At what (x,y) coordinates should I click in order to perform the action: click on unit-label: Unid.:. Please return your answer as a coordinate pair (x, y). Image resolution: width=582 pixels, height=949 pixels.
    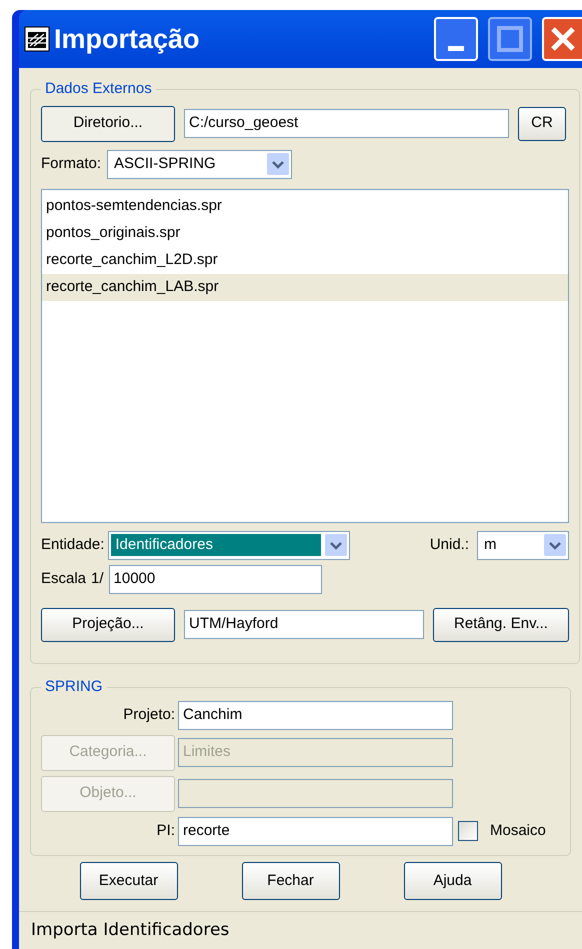
    Looking at the image, I should click on (449, 544).